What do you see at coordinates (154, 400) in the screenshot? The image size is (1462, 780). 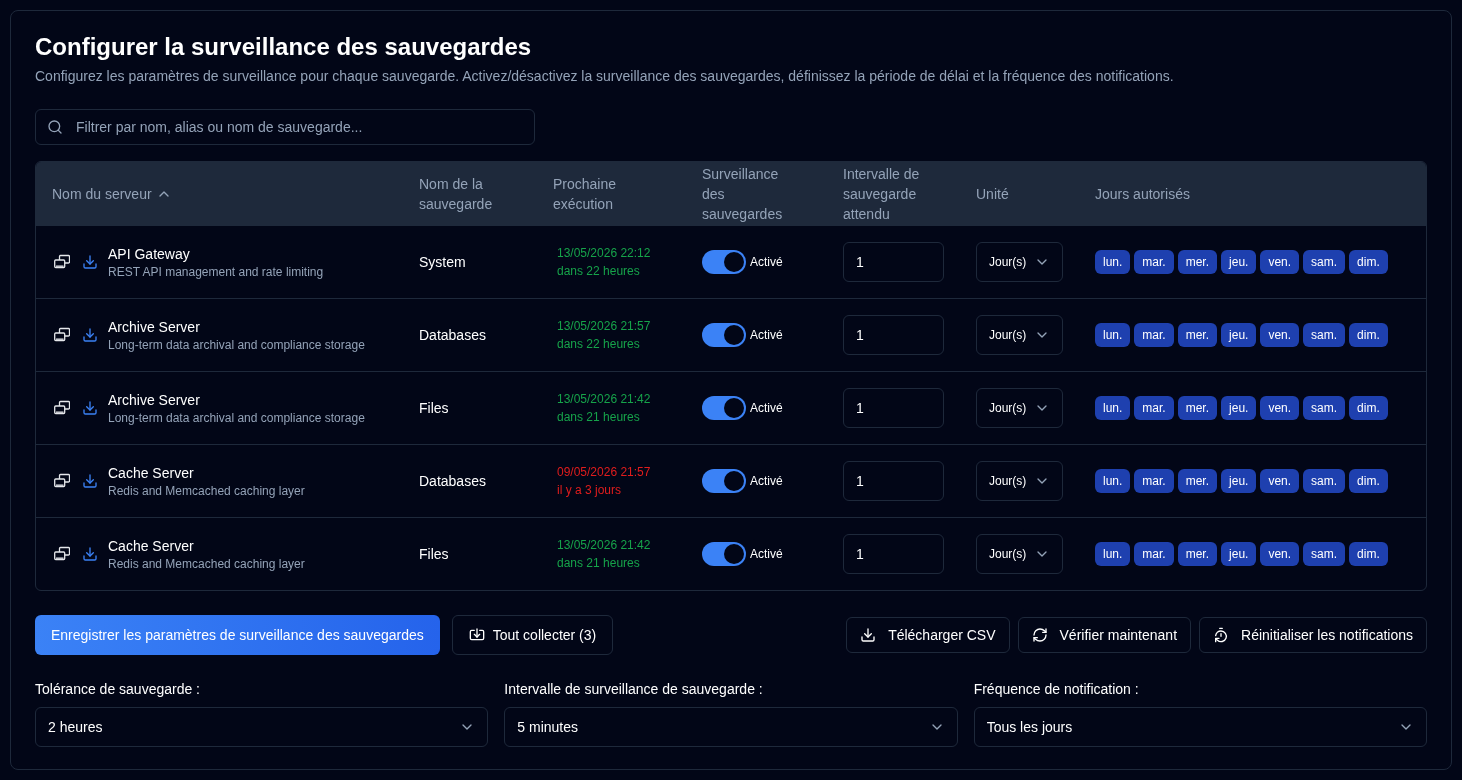 I see `server-name: Archive Server` at bounding box center [154, 400].